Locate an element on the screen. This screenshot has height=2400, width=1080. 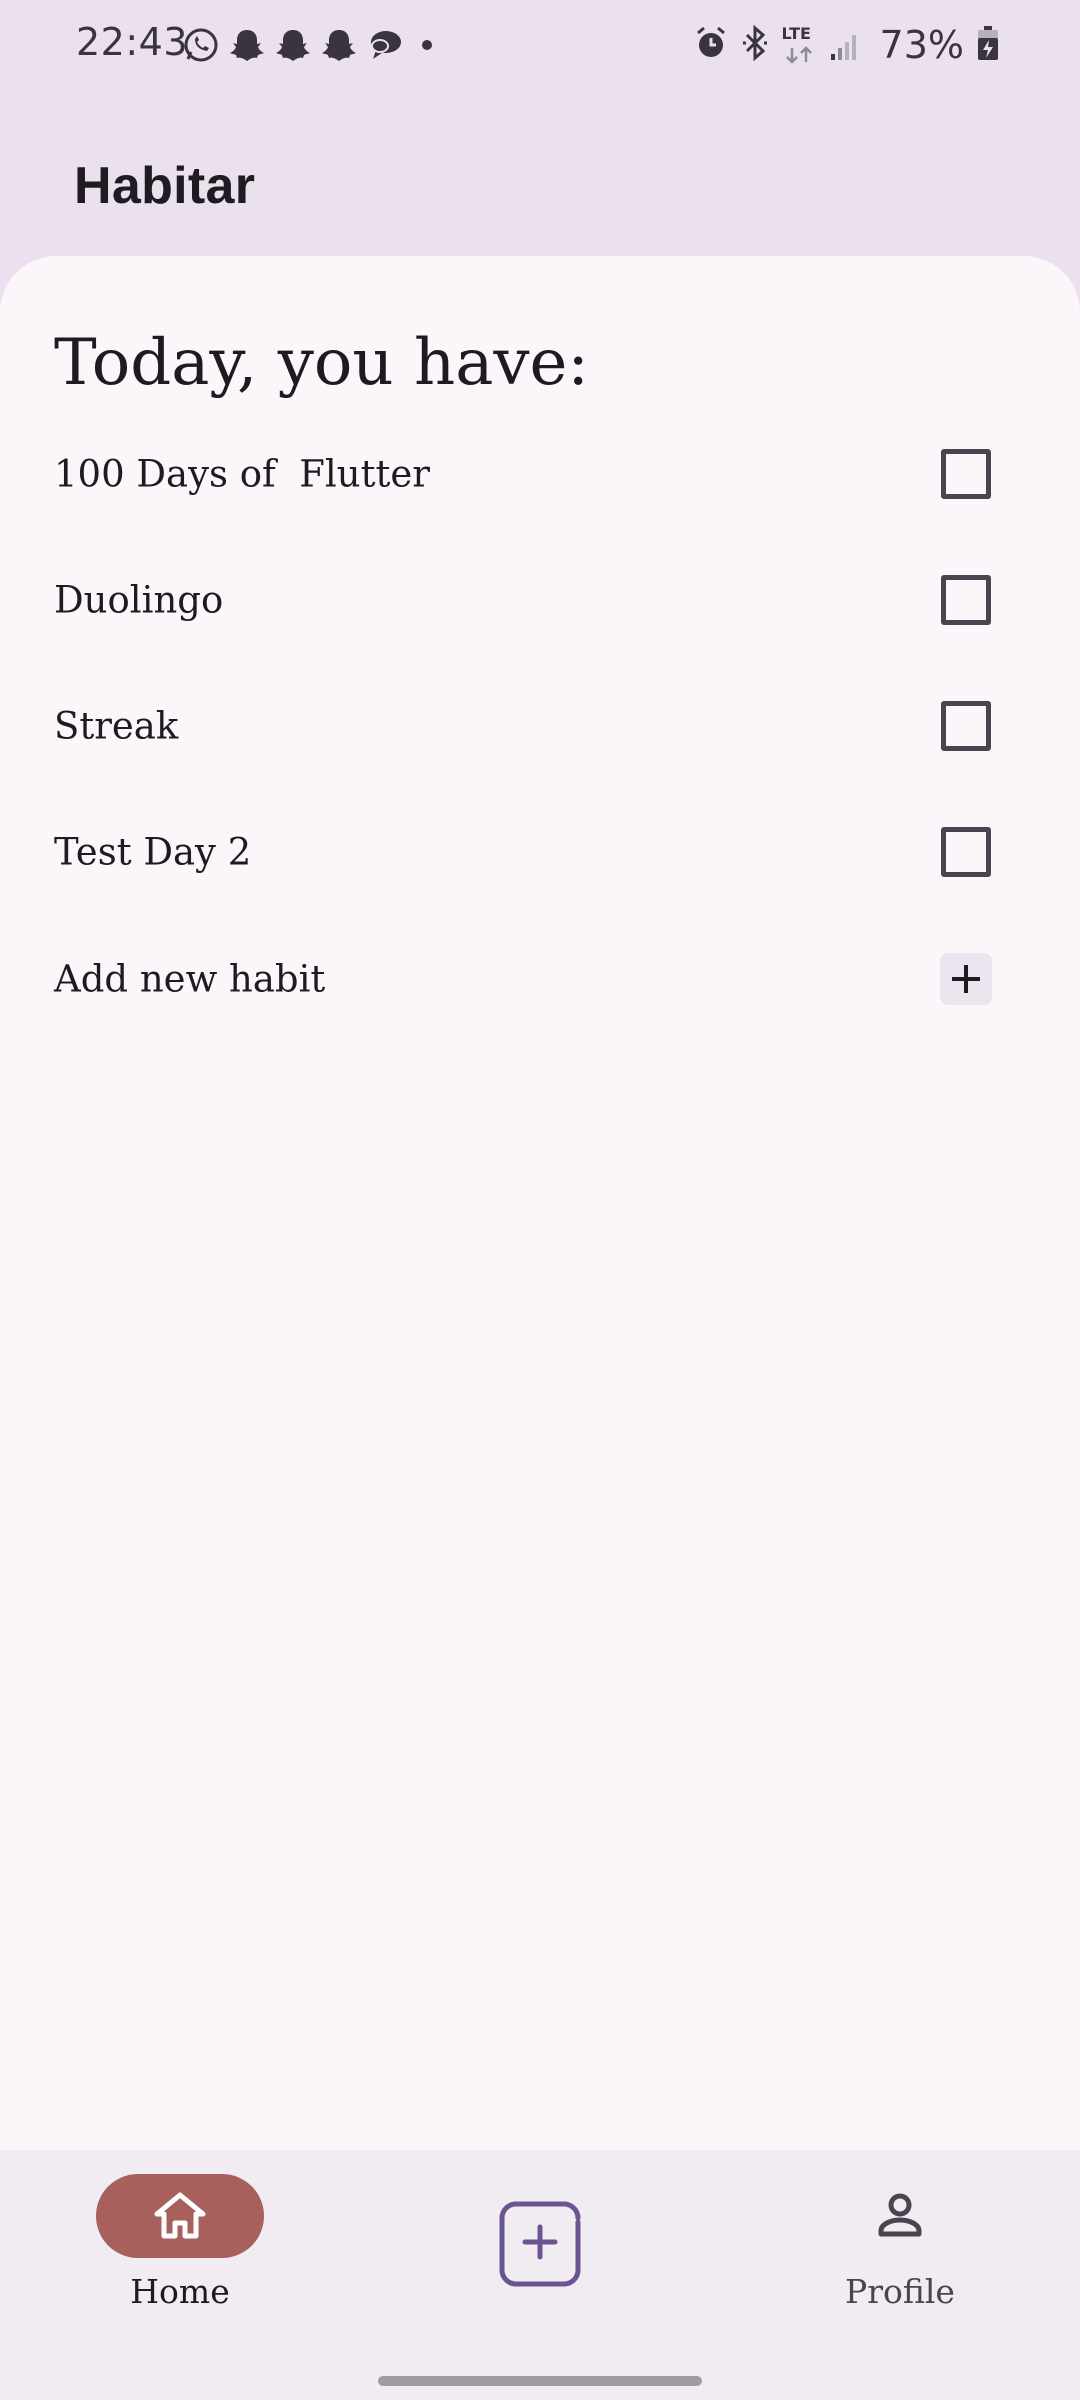
add-square-icon is located at coordinates (540, 2244).